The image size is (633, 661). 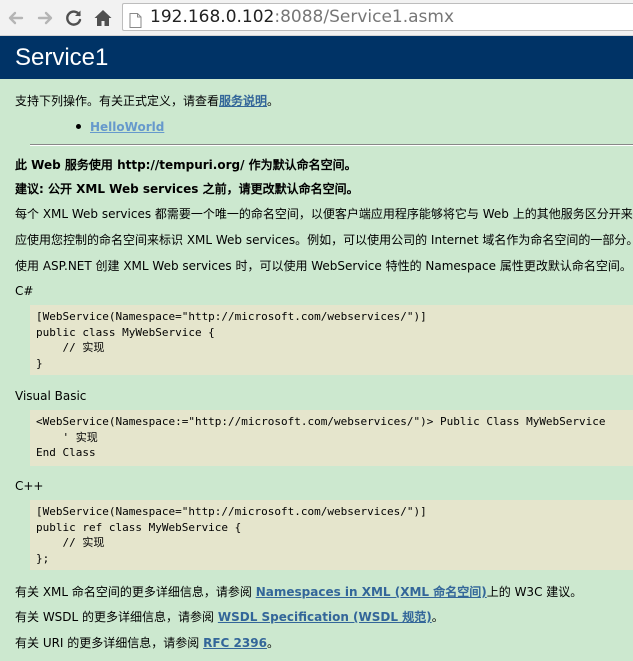 I want to click on uri-info: 有关 URI 的更多详细信息，请参阅 RFC 2396。, so click(x=147, y=643).